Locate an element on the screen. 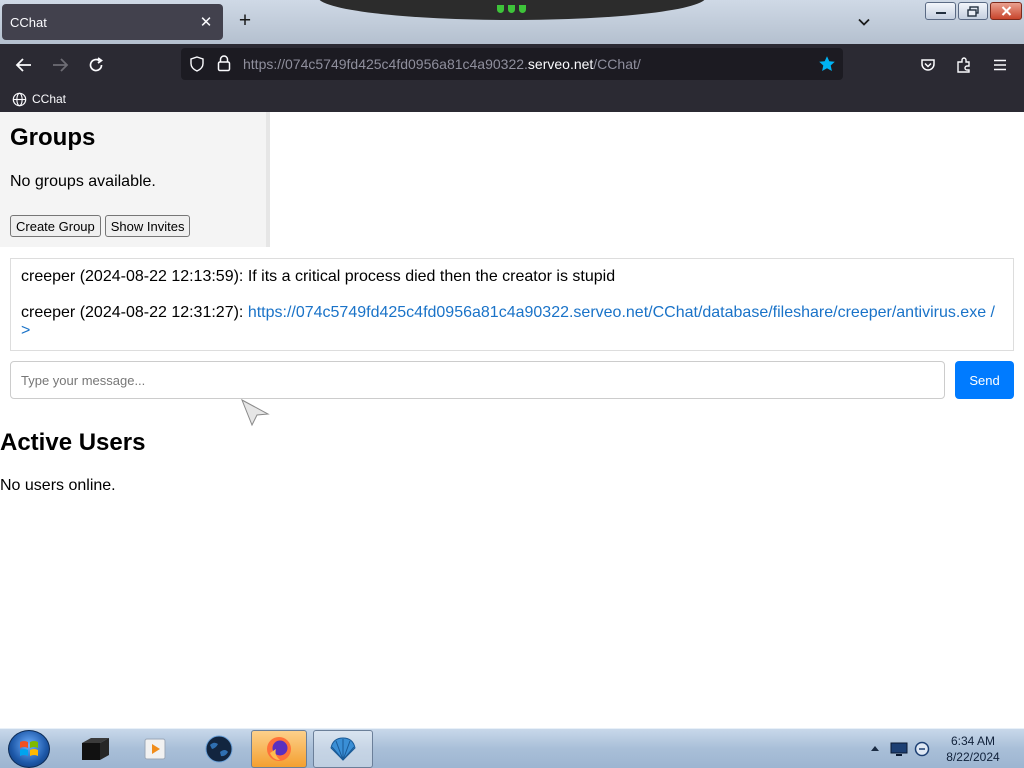  tab-title: CChat is located at coordinates (28, 22).